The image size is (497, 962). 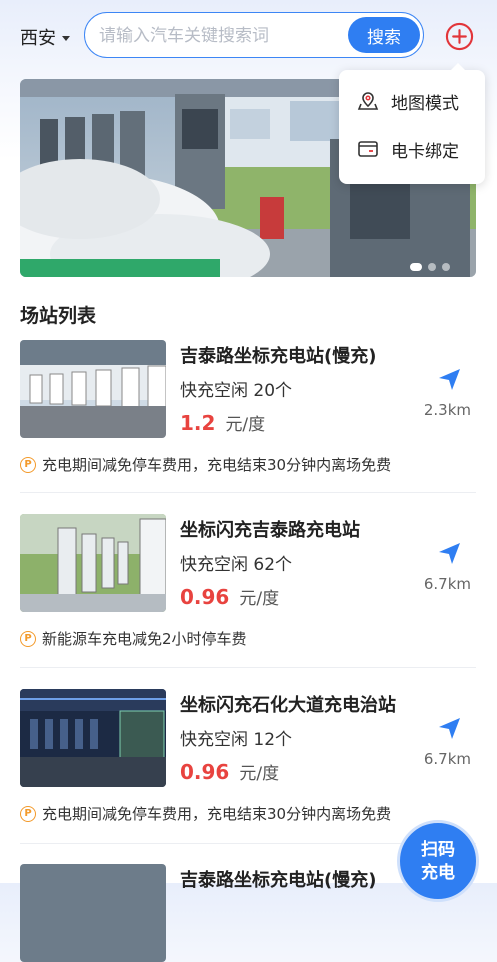 What do you see at coordinates (438, 861) in the screenshot?
I see `scan-charge-button: 扫码 充电` at bounding box center [438, 861].